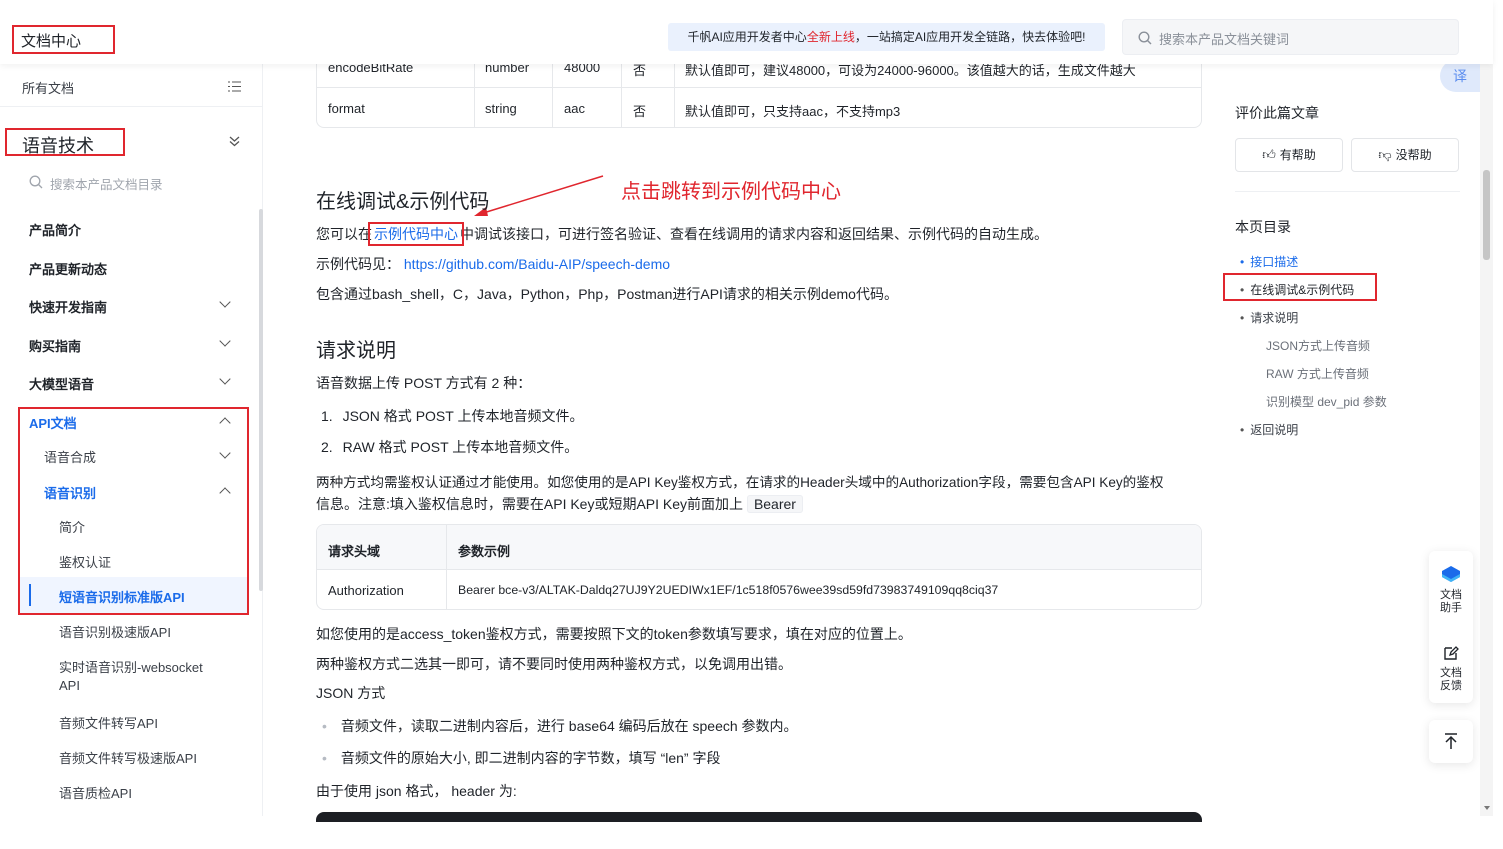 The height and width of the screenshot is (849, 1503). I want to click on logo-text: 文档中心, so click(51, 40).